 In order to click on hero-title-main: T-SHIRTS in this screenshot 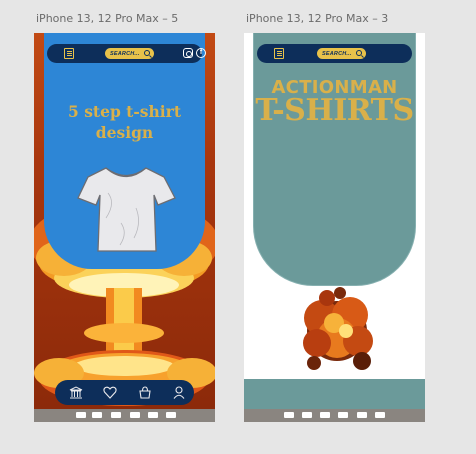, I will do `click(334, 110)`.